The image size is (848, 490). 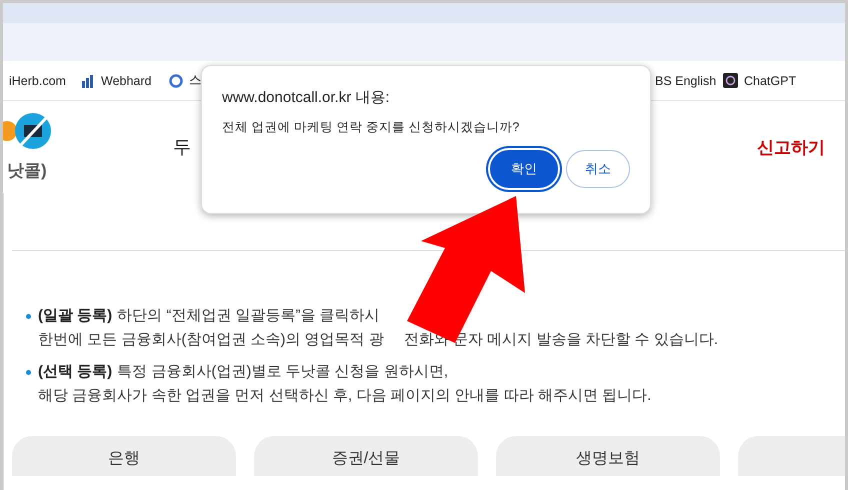 What do you see at coordinates (45, 81) in the screenshot?
I see `bookmark: iHerb.com` at bounding box center [45, 81].